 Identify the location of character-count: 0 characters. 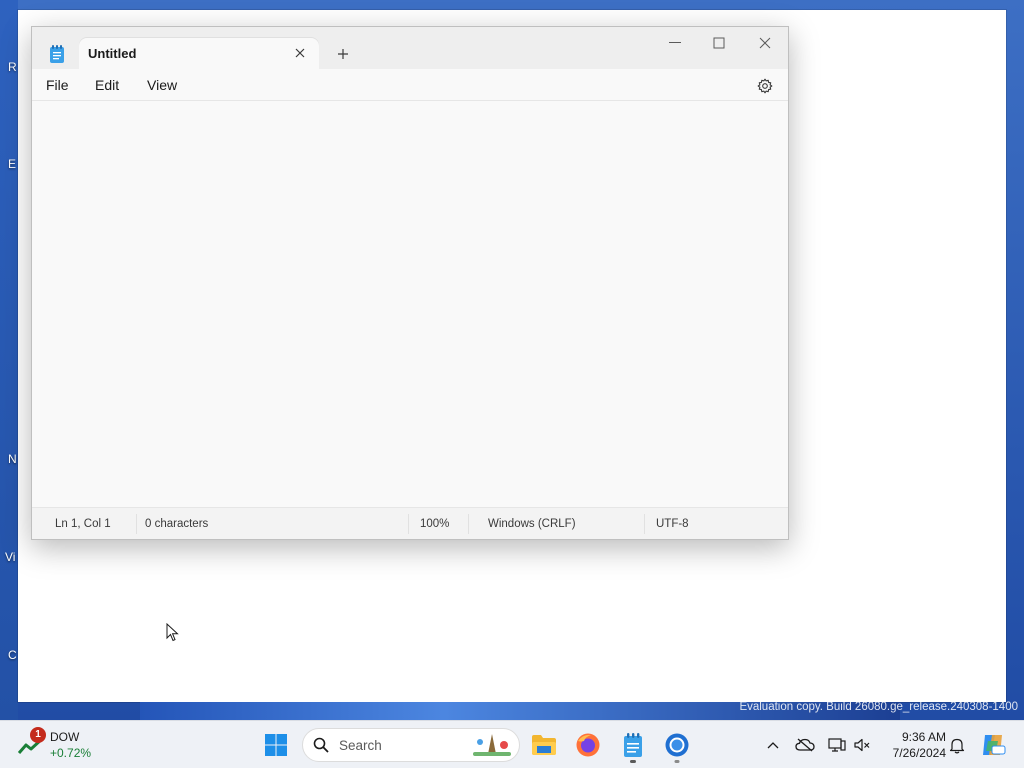
(177, 524).